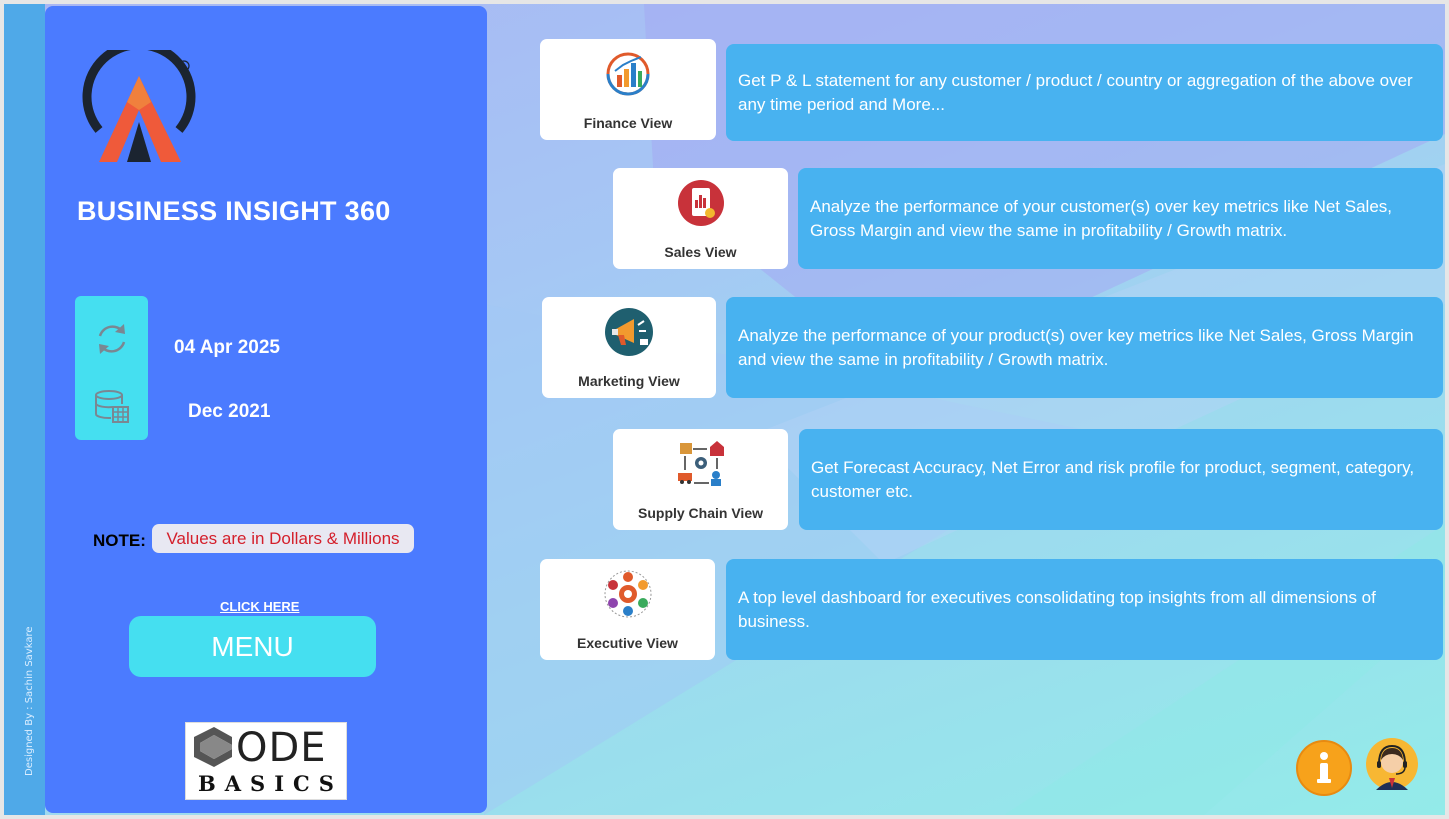 The image size is (1449, 819). Describe the element at coordinates (627, 643) in the screenshot. I see `executive-view-label: Executive View` at that location.